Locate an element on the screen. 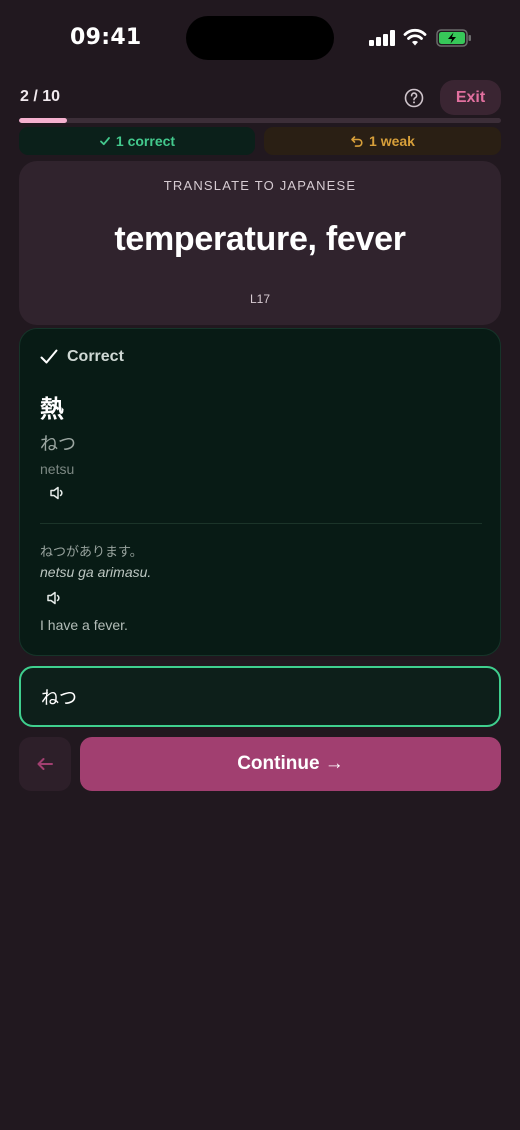 Image resolution: width=520 pixels, height=1130 pixels. progress-bar-fill is located at coordinates (43, 120).